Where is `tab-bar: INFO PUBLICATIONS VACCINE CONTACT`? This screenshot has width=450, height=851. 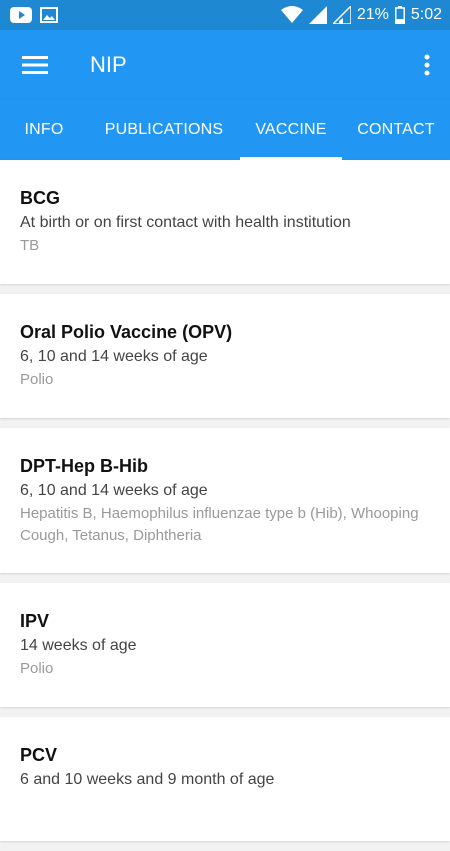
tab-bar: INFO PUBLICATIONS VACCINE CONTACT is located at coordinates (225, 130).